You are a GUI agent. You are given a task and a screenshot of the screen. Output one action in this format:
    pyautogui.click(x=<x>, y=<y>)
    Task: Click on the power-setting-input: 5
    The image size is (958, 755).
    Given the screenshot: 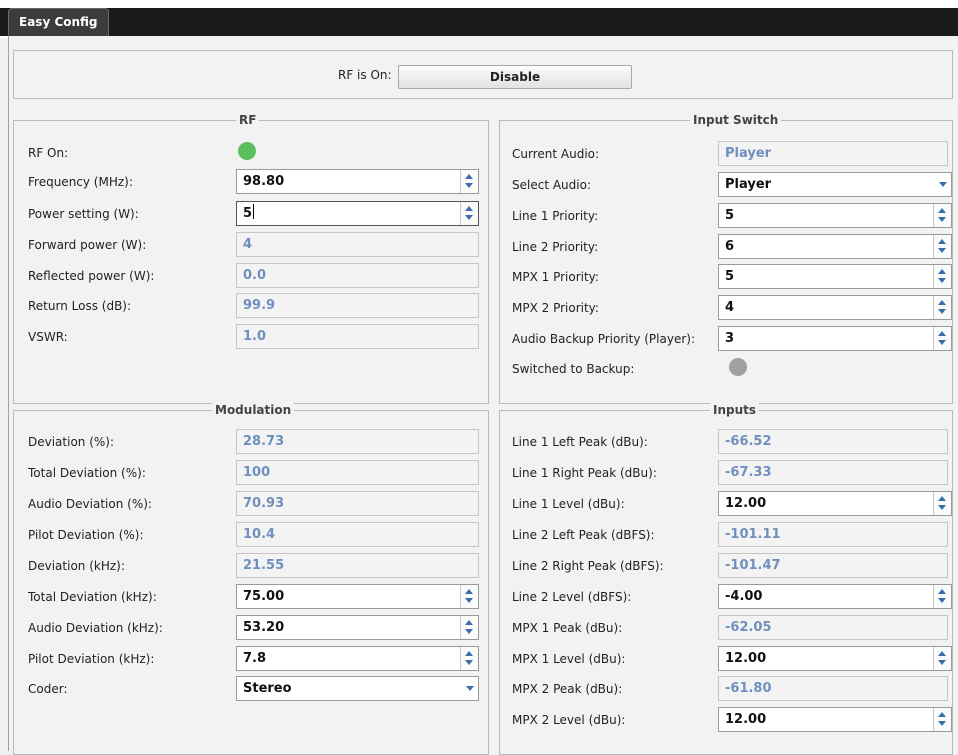 What is the action you would take?
    pyautogui.click(x=357, y=213)
    